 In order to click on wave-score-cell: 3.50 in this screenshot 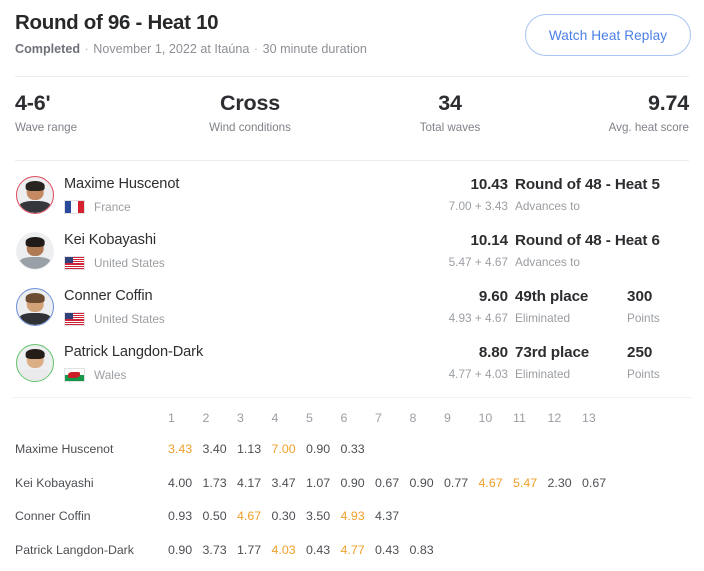, I will do `click(318, 516)`.